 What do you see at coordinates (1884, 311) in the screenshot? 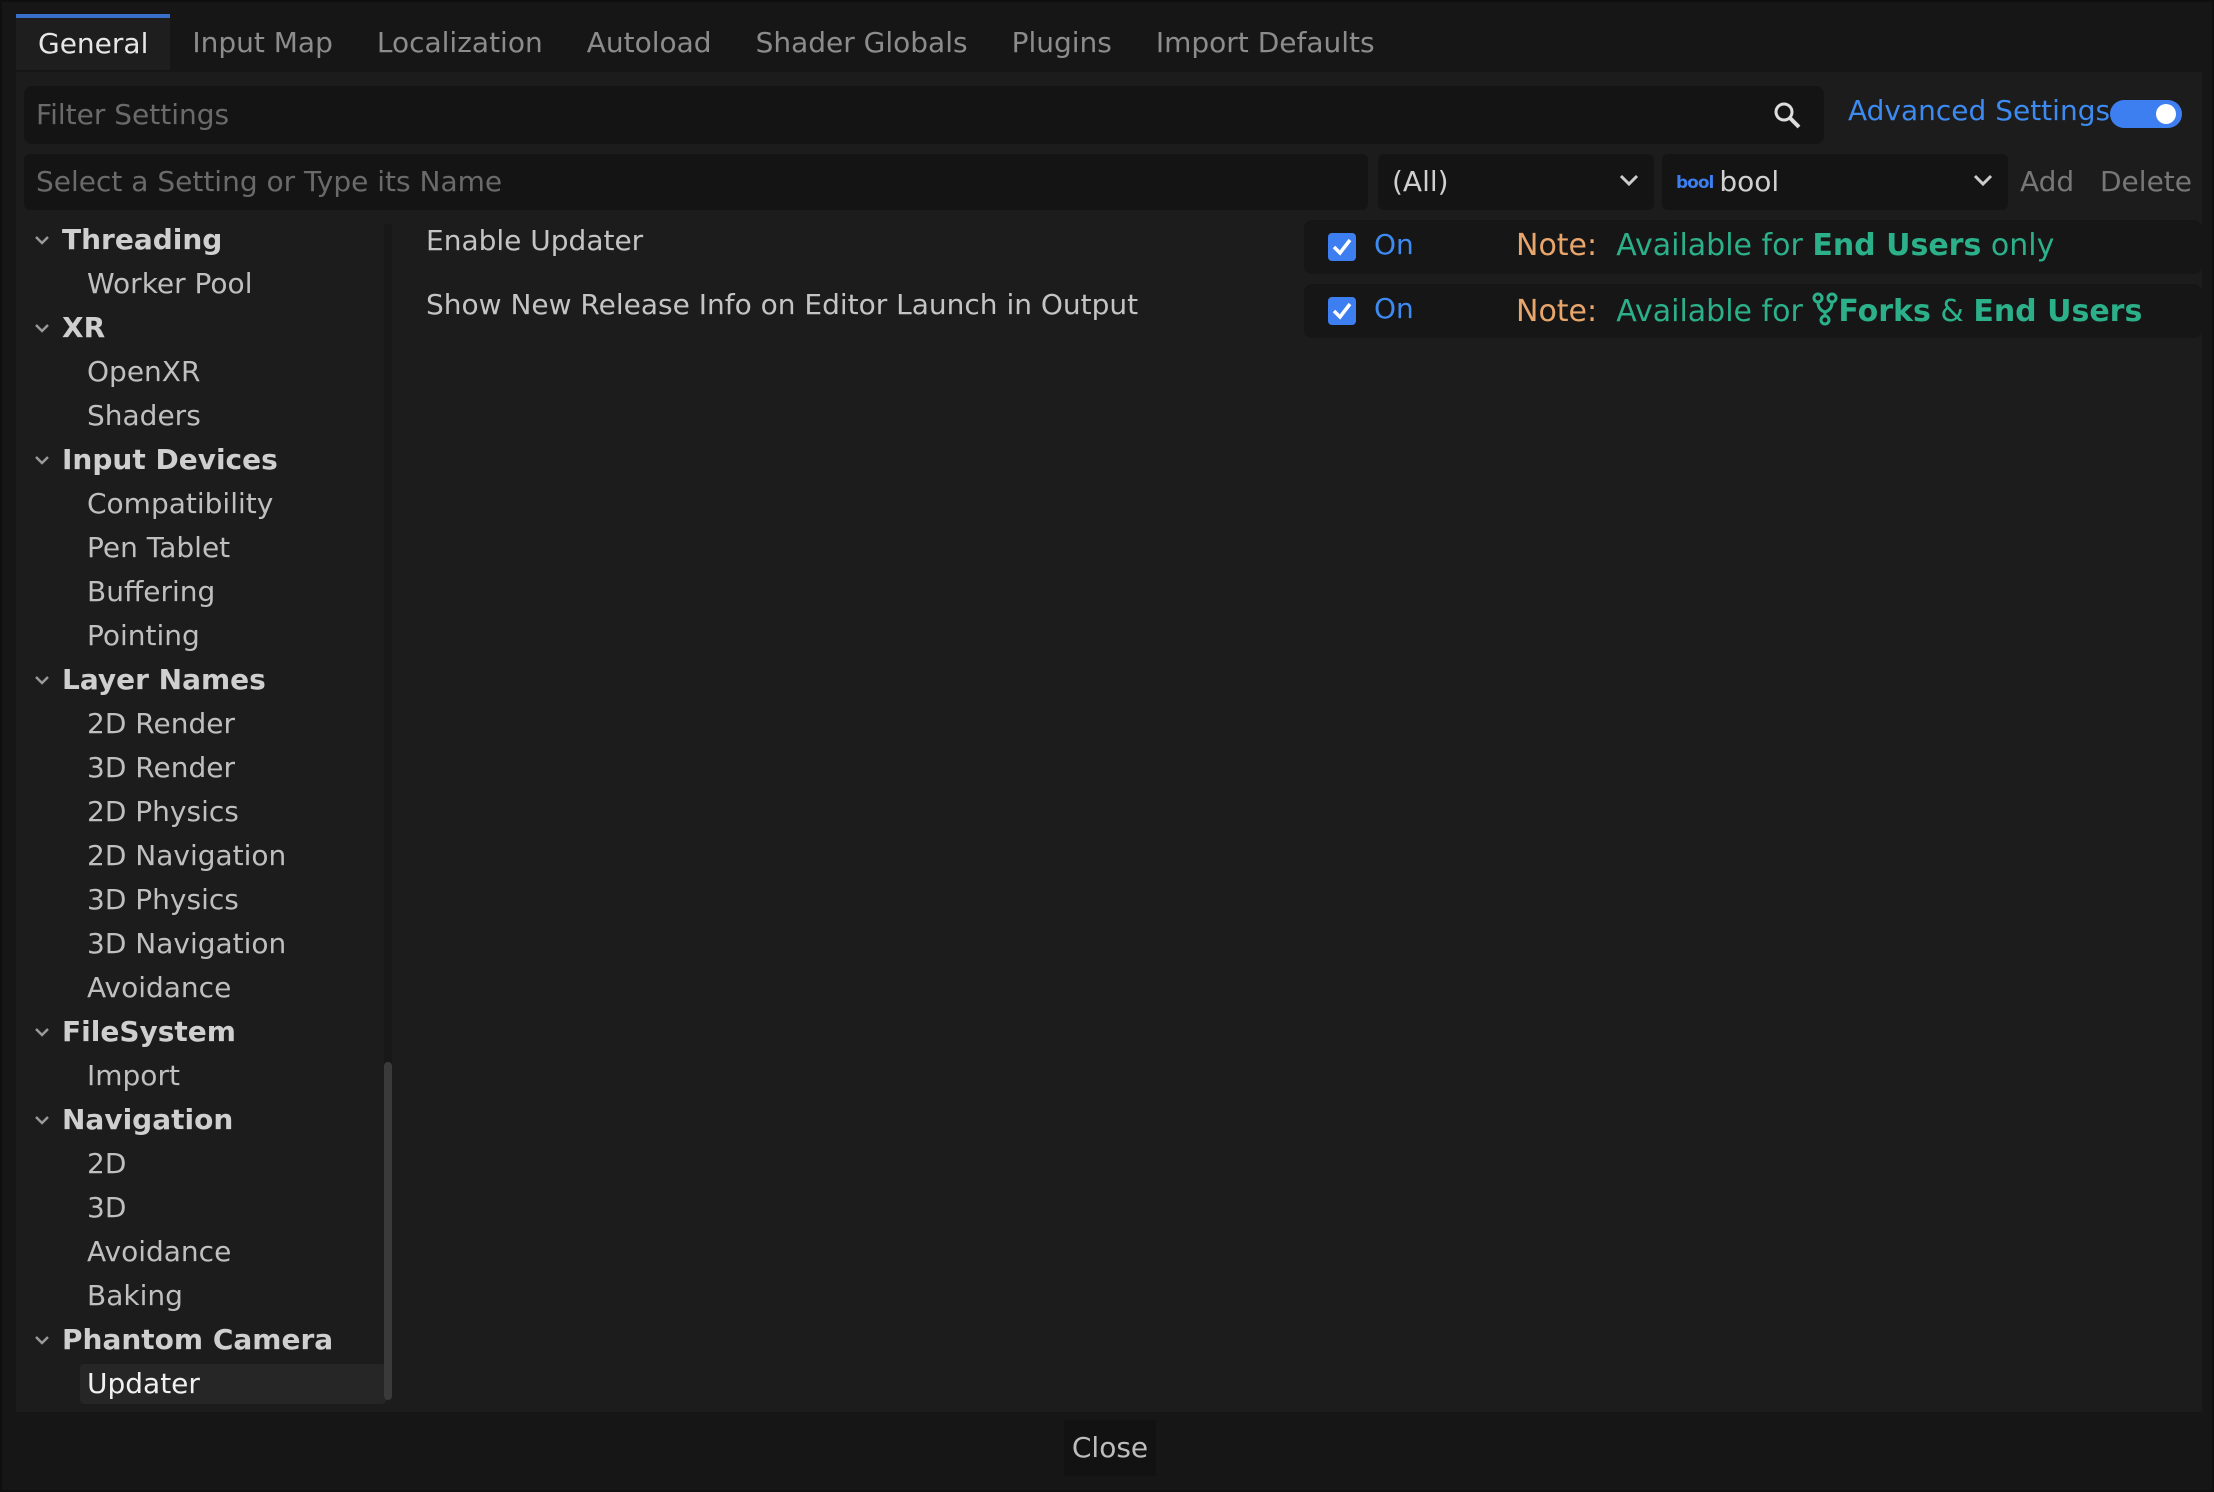
I see `note-forks: Forks` at bounding box center [1884, 311].